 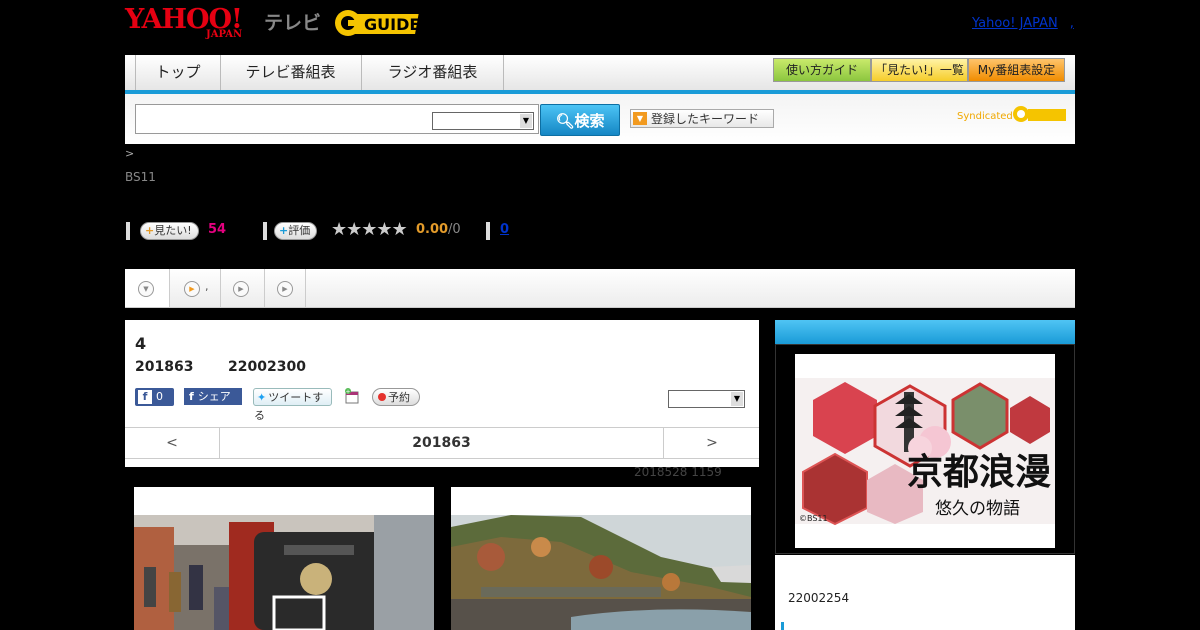 What do you see at coordinates (291, 72) in the screenshot?
I see `tab-tv-listings: テレビ番組表` at bounding box center [291, 72].